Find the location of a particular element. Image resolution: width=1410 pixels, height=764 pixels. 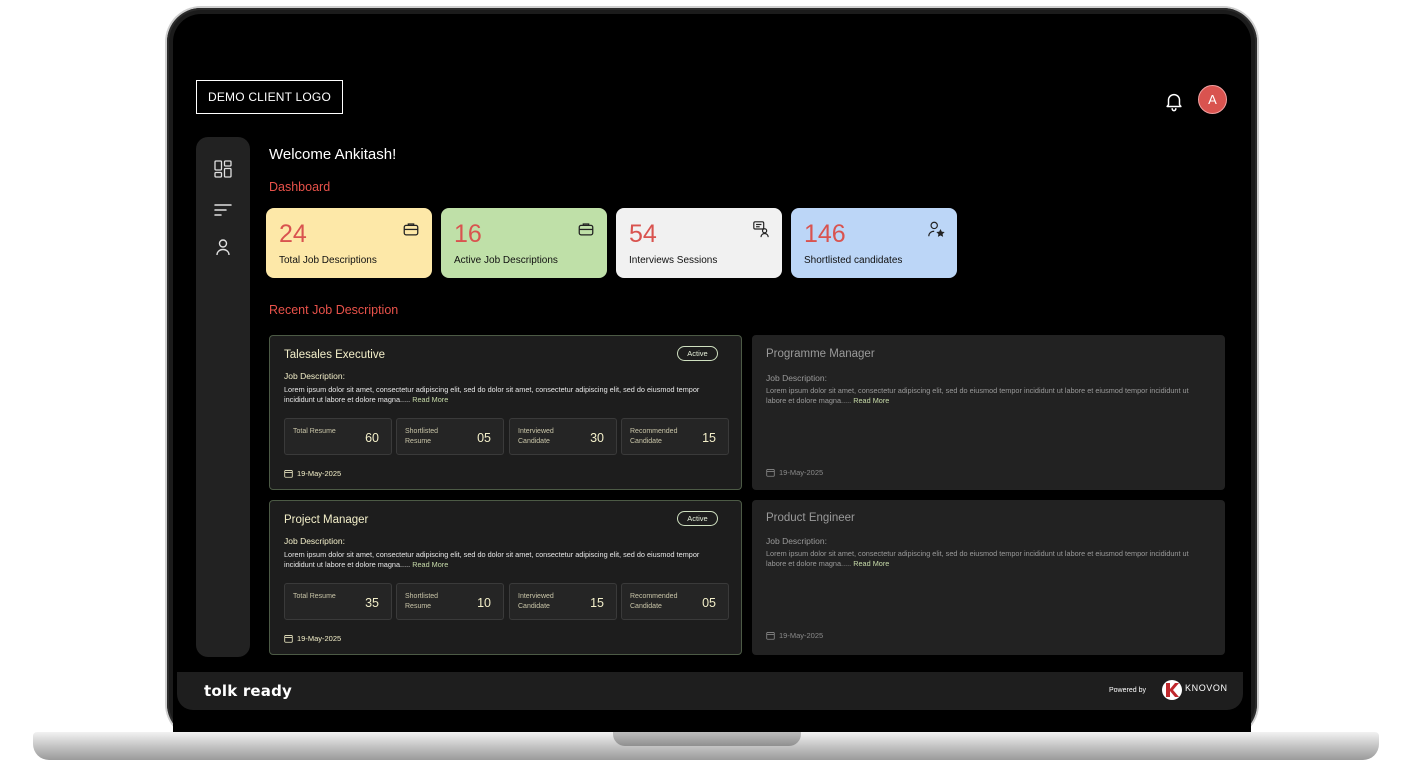

stat-card-interviews: 54 Interviews Sessions is located at coordinates (699, 243).